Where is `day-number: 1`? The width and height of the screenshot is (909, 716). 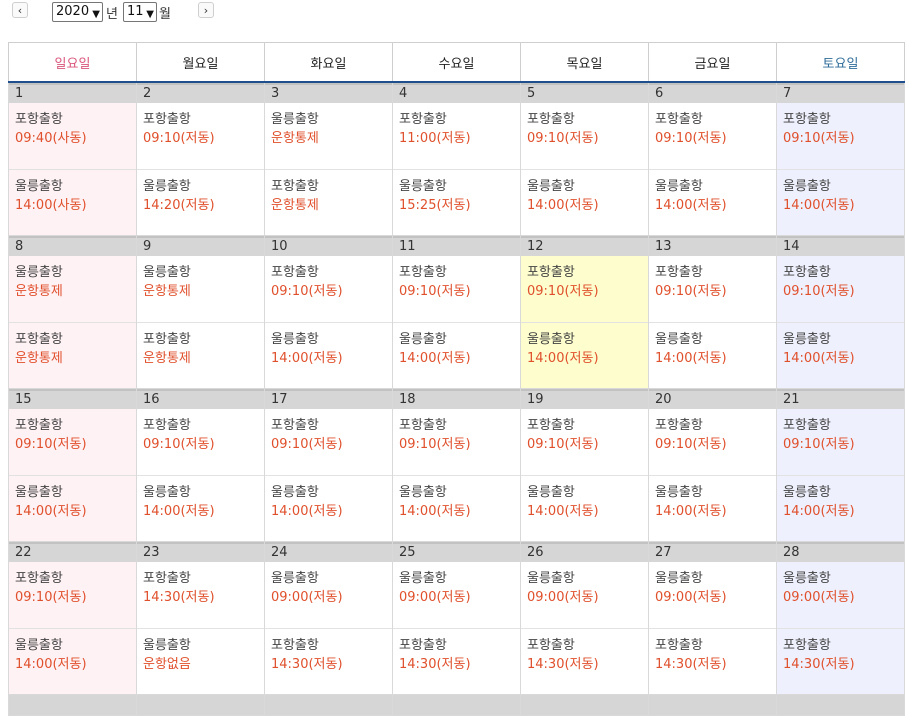
day-number: 1 is located at coordinates (72, 93).